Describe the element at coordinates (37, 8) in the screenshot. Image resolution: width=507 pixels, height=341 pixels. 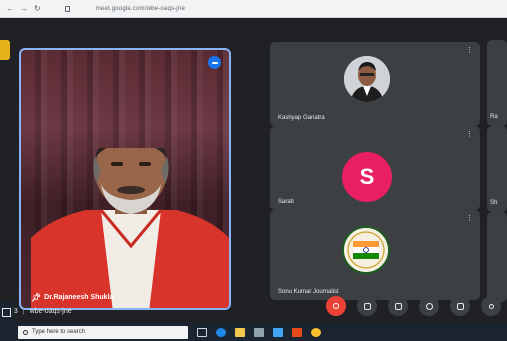
I see `reload-icon: ↻` at that location.